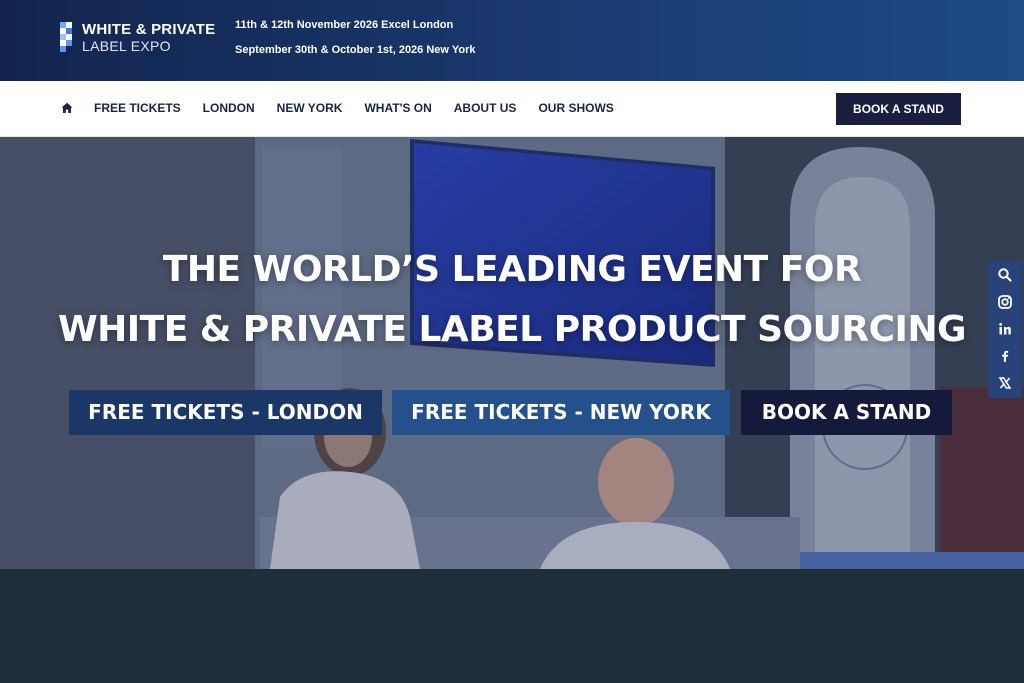 Image resolution: width=1024 pixels, height=683 pixels. Describe the element at coordinates (344, 25) in the screenshot. I see `date-london: 11th & 12th November 2026 Excel London` at that location.